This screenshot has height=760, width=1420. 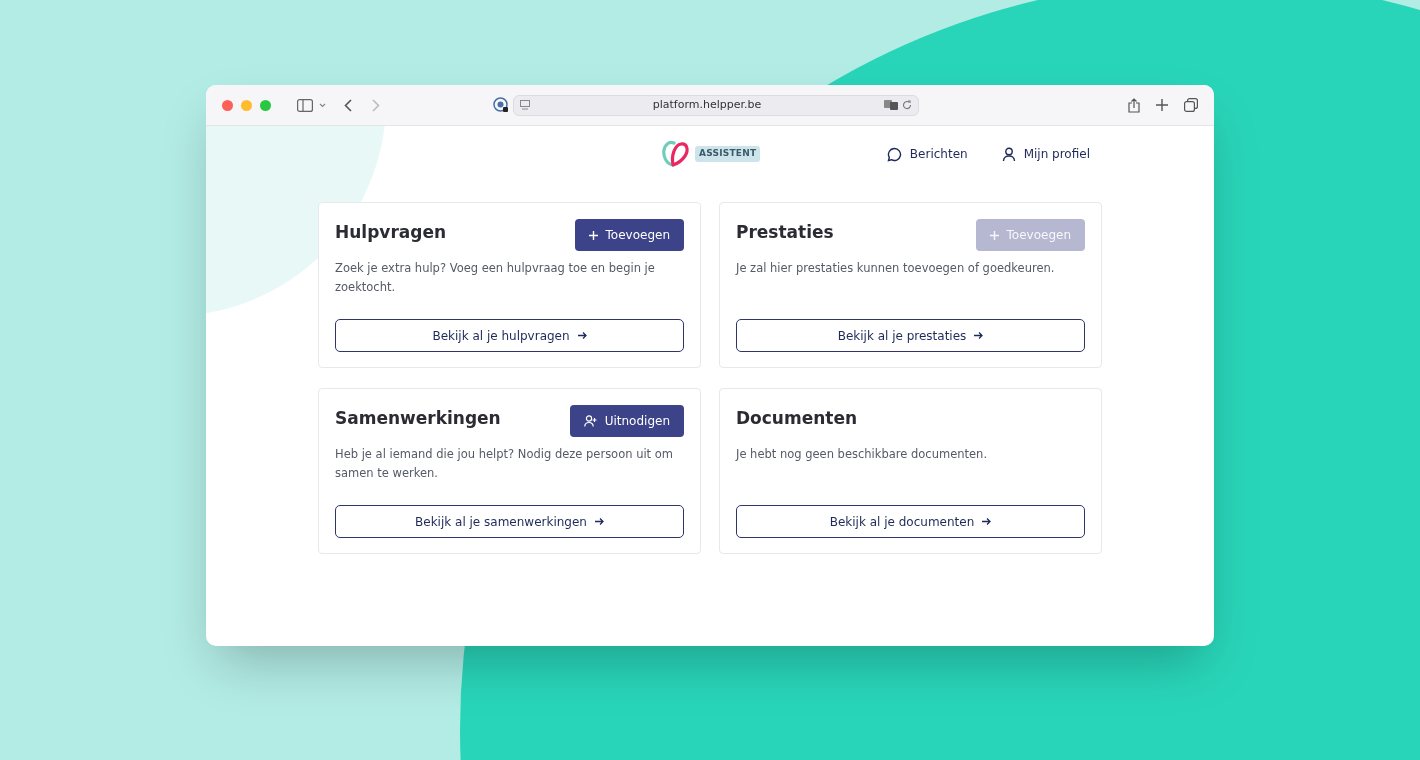 I want to click on card-title: Prestaties, so click(x=785, y=232).